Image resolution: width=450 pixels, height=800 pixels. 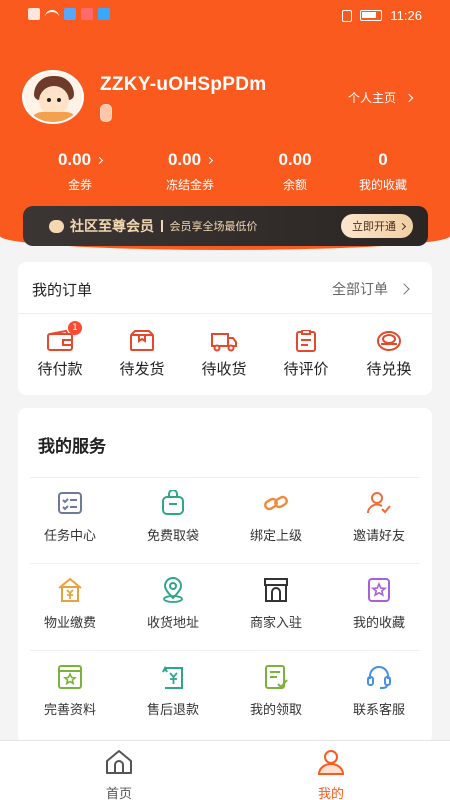 I want to click on vip-description: 会员享全场最低价, so click(x=213, y=226).